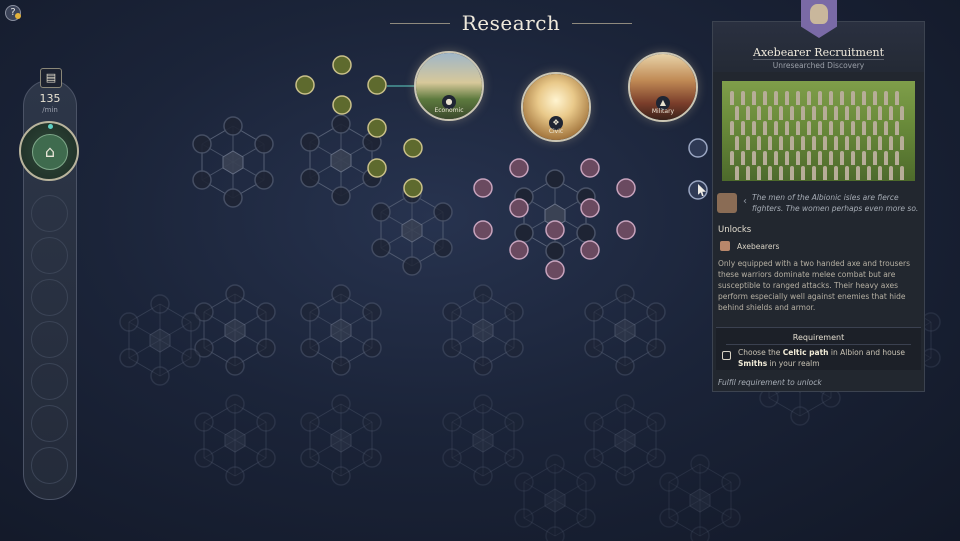  What do you see at coordinates (556, 107) in the screenshot?
I see `branch-civic: ❖ Civic` at bounding box center [556, 107].